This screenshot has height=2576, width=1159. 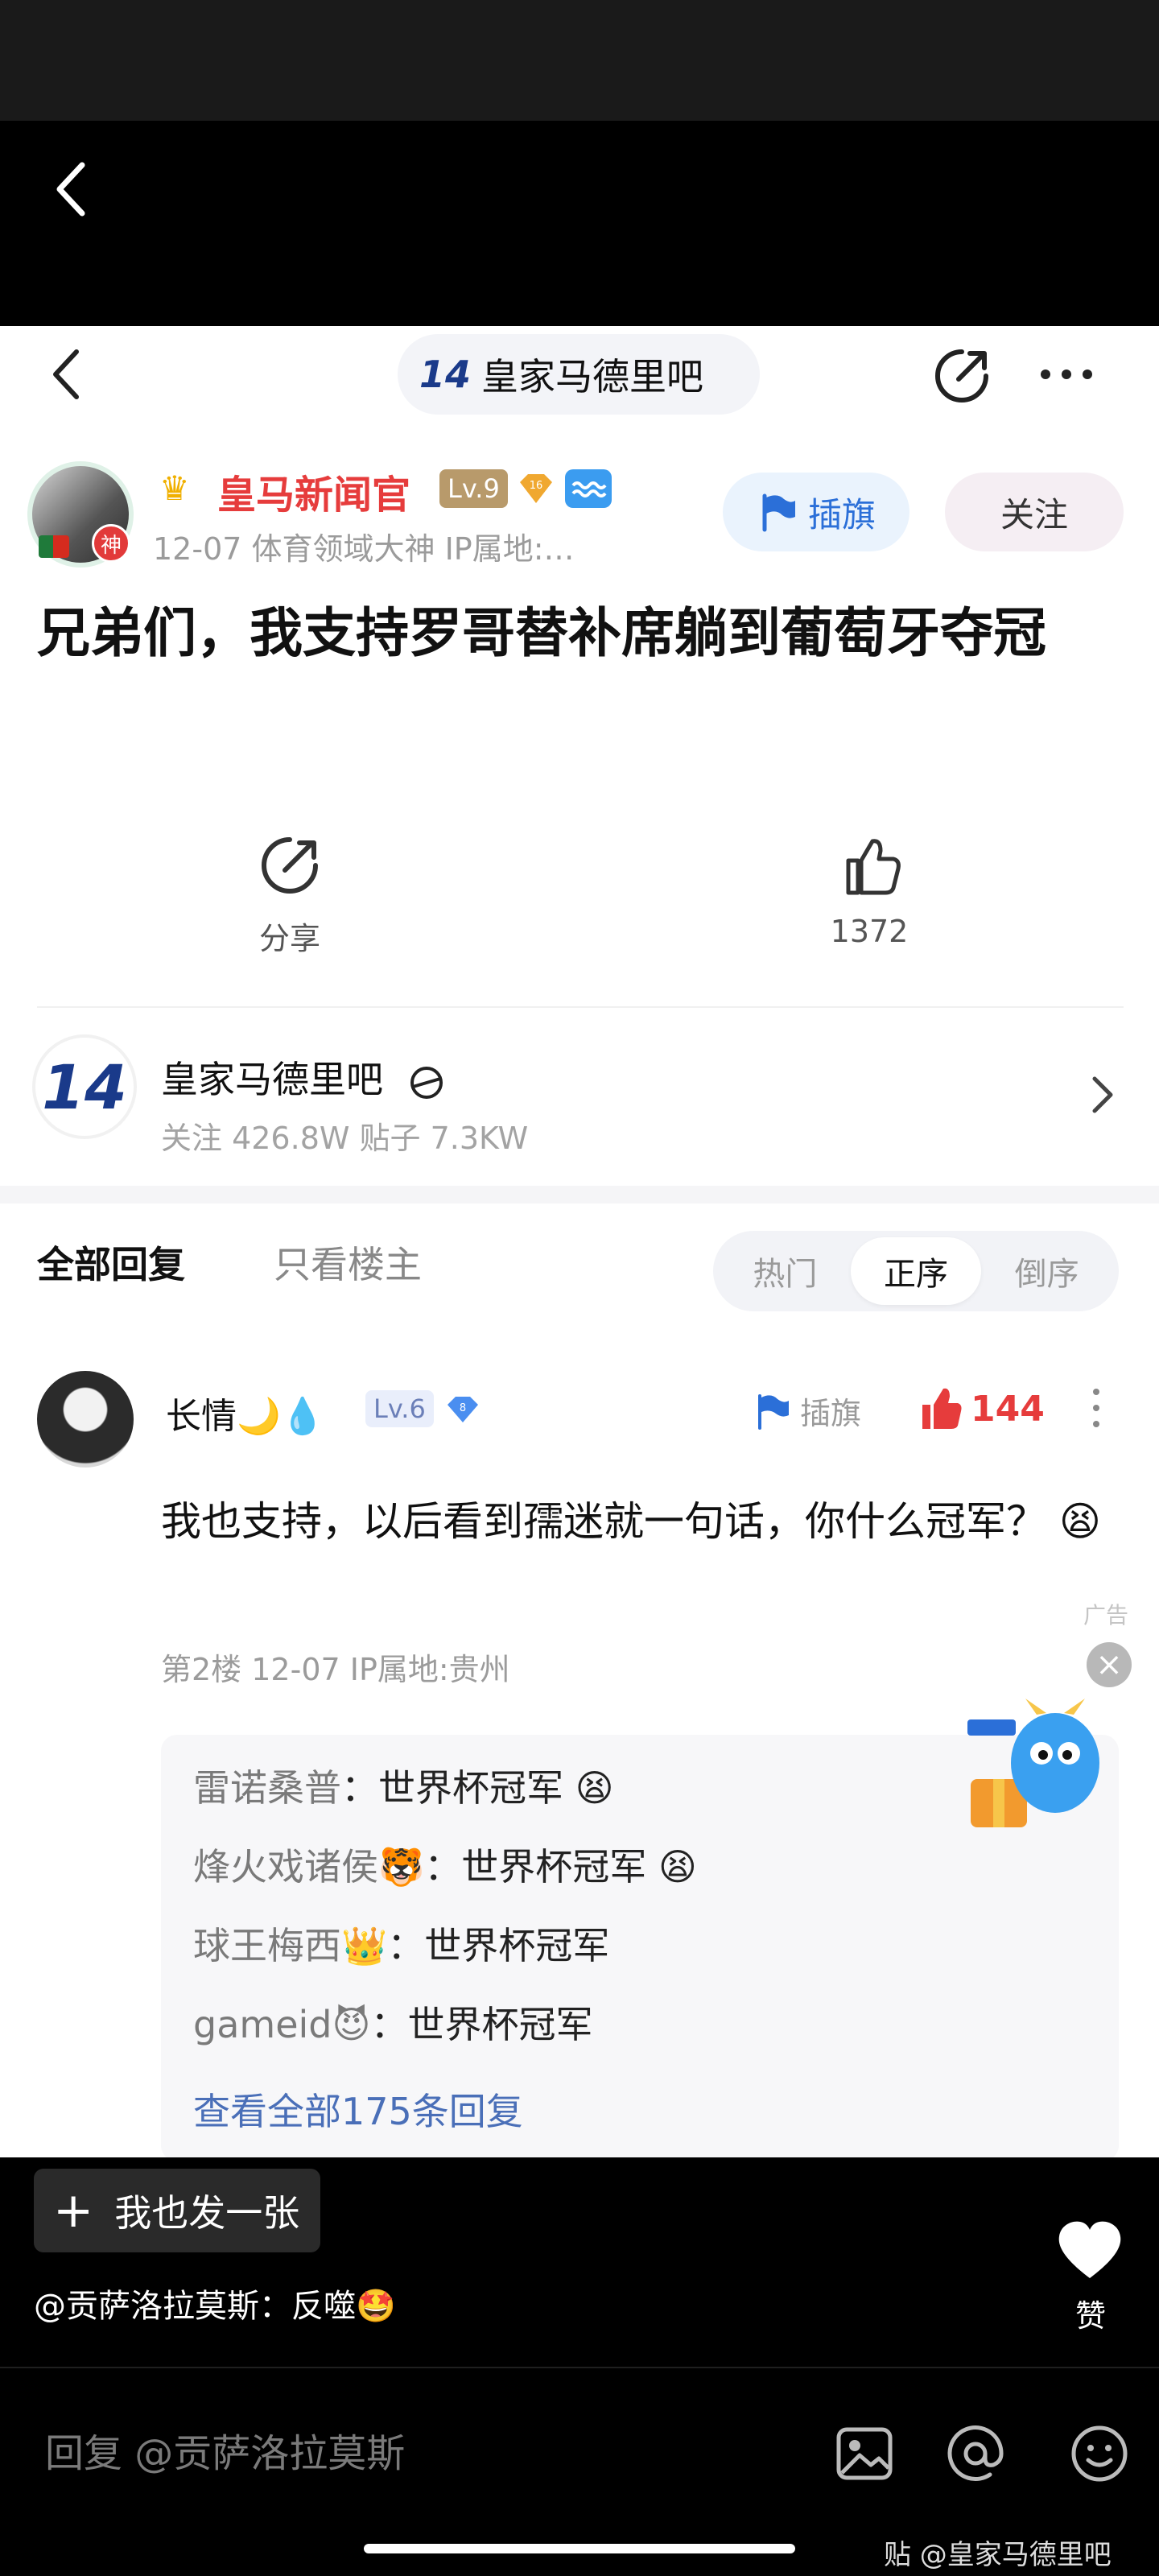 What do you see at coordinates (998, 2555) in the screenshot?
I see `watermark: 贴 @皇家马德里吧` at bounding box center [998, 2555].